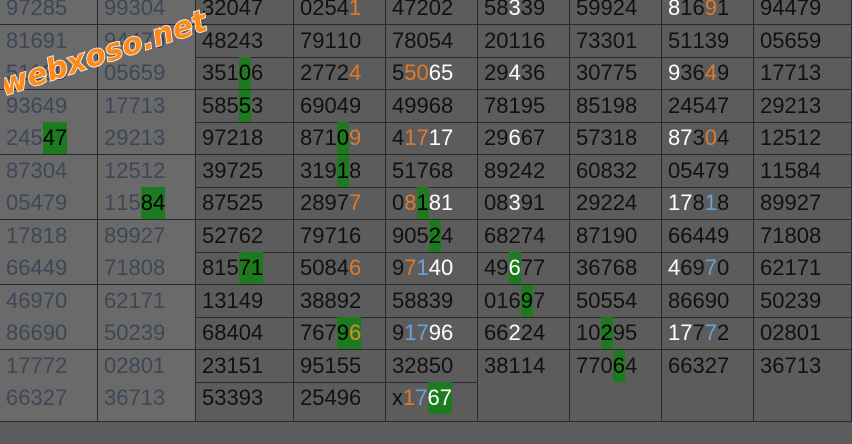 The width and height of the screenshot is (852, 444). What do you see at coordinates (340, 236) in the screenshot?
I see `number-cell: 79716` at bounding box center [340, 236].